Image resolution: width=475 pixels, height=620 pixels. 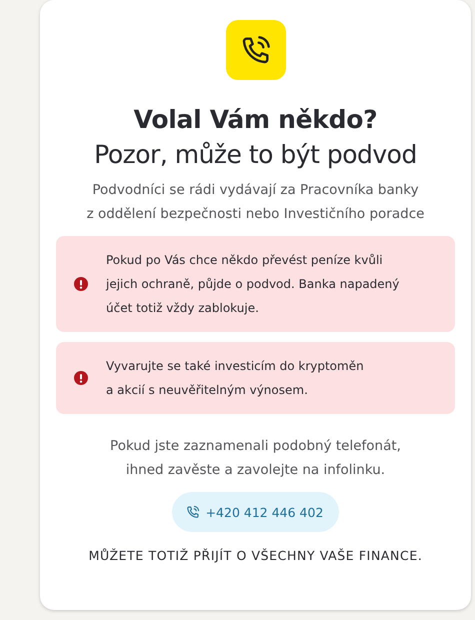 I want to click on alert-text: Vyvarujte se také investicím do kryptoměn a akcií s neuvěřitelným výnosem., so click(x=235, y=378).